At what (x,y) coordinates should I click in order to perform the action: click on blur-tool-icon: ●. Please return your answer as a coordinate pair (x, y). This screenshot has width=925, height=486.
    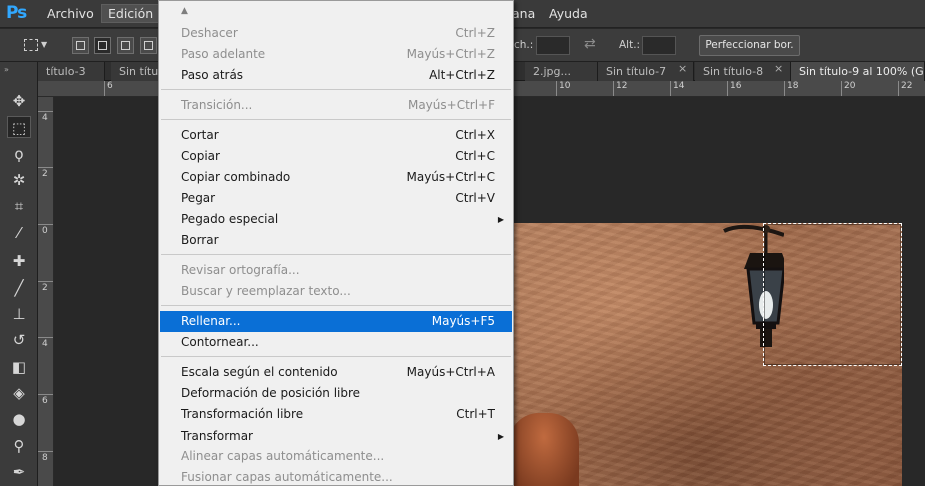
    Looking at the image, I should click on (19, 419).